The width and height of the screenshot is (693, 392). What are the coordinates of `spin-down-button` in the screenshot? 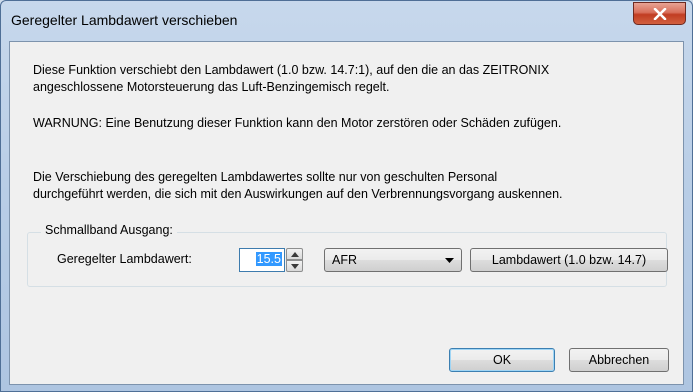 It's located at (294, 266).